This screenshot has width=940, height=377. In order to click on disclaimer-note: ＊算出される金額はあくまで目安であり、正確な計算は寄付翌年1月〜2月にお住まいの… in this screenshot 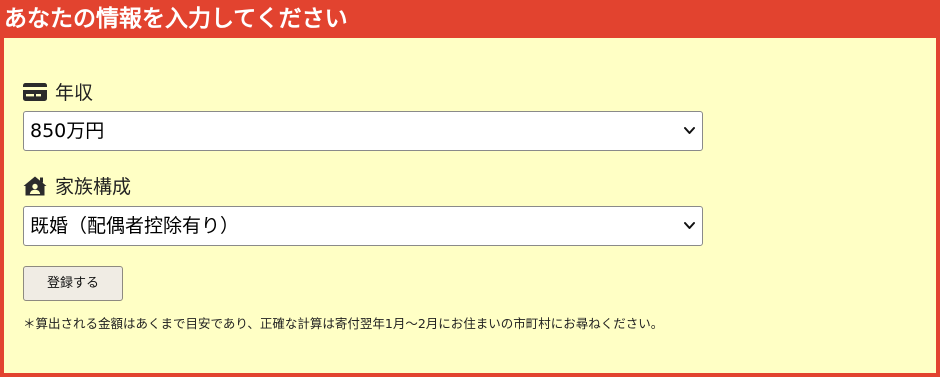, I will do `click(343, 323)`.